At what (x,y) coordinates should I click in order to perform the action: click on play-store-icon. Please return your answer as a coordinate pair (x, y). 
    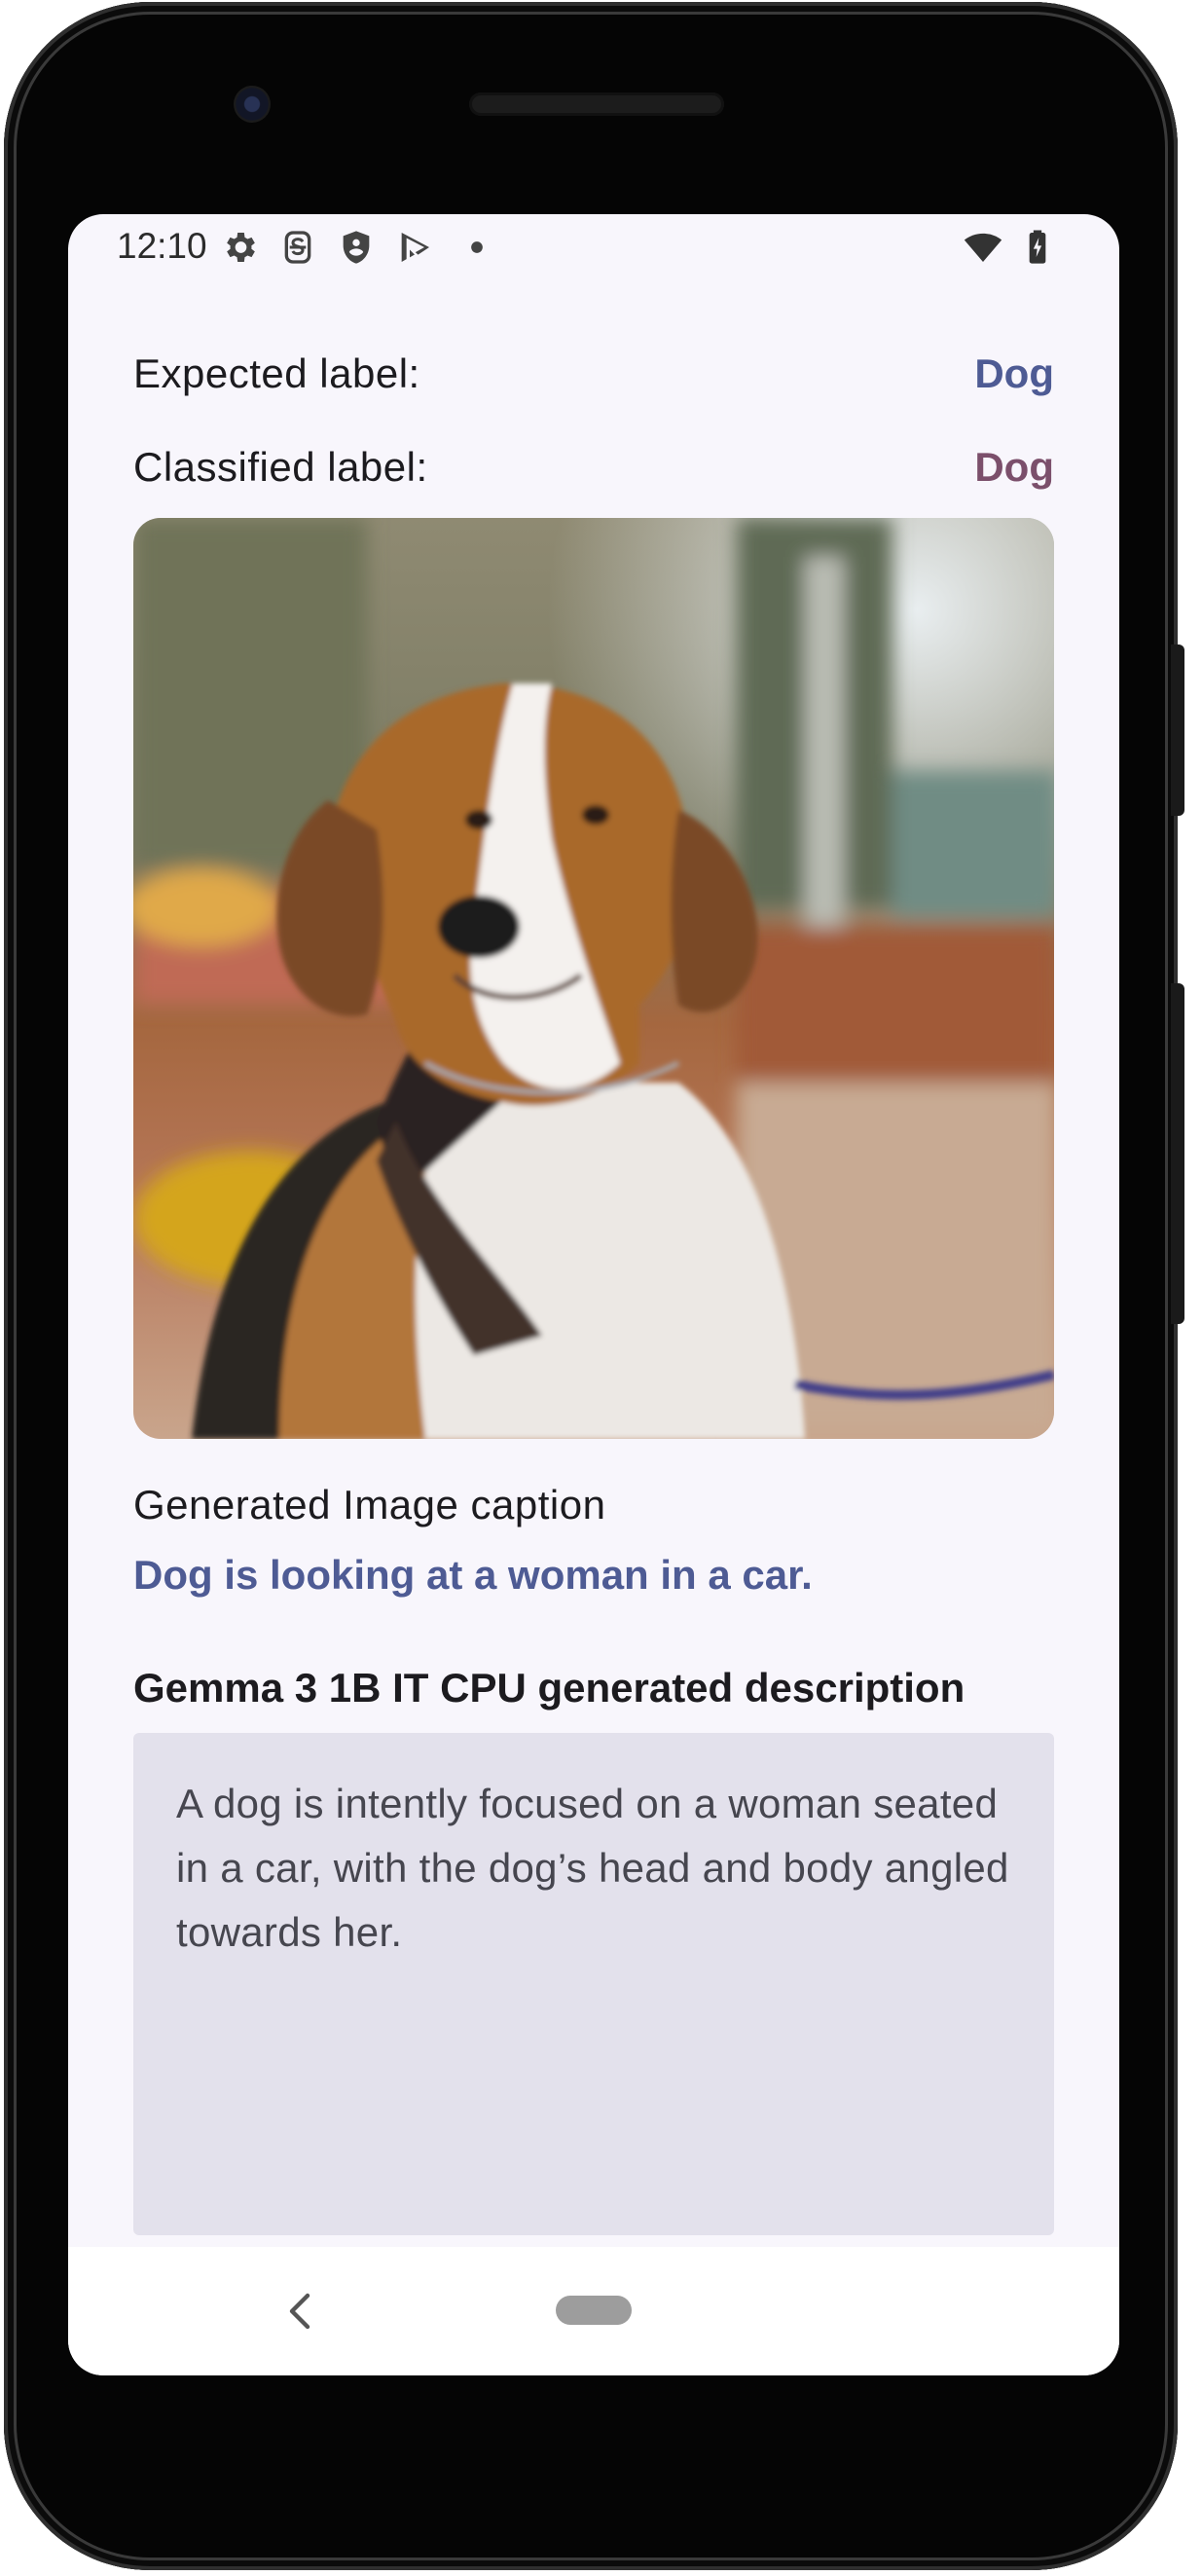
    Looking at the image, I should click on (415, 247).